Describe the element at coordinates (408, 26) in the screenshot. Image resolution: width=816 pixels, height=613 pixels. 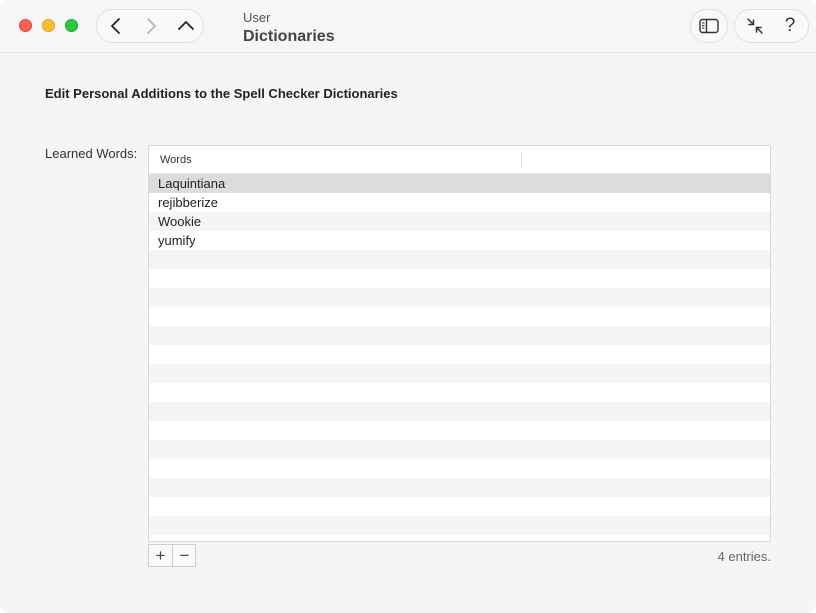
I see `titlebar: User Dictionaries ?` at that location.